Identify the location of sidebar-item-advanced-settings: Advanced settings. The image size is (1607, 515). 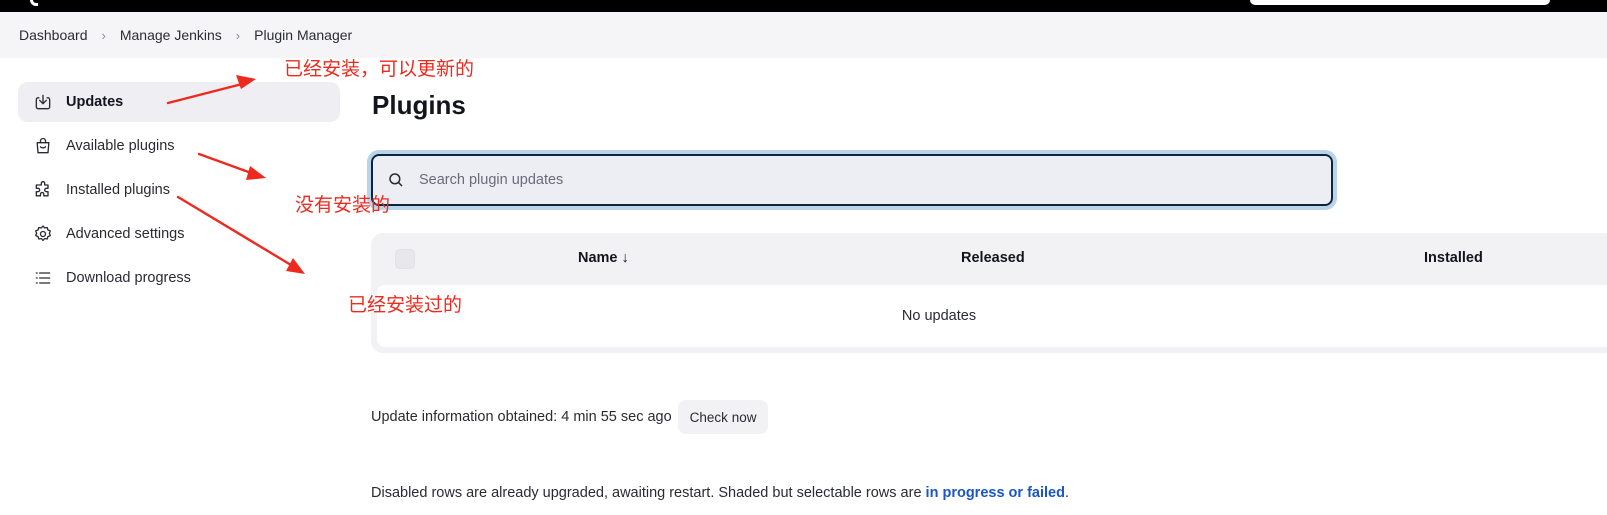
(179, 234).